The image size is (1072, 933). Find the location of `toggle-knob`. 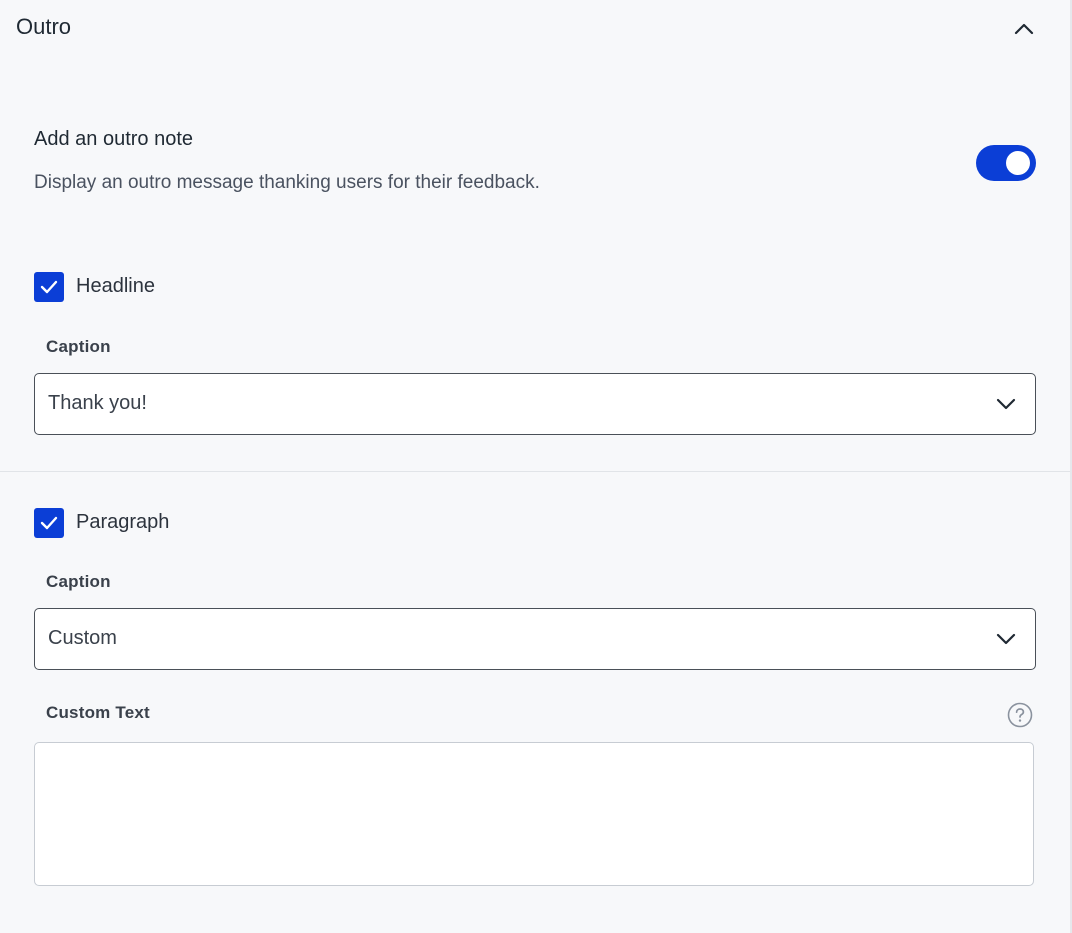

toggle-knob is located at coordinates (1018, 163).